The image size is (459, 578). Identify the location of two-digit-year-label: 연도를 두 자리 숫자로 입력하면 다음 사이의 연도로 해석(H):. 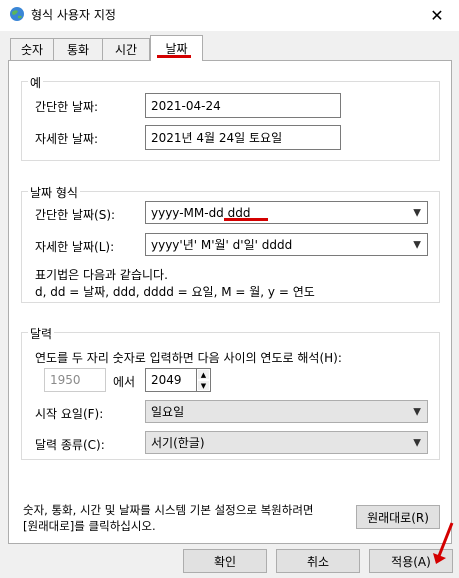
(188, 358).